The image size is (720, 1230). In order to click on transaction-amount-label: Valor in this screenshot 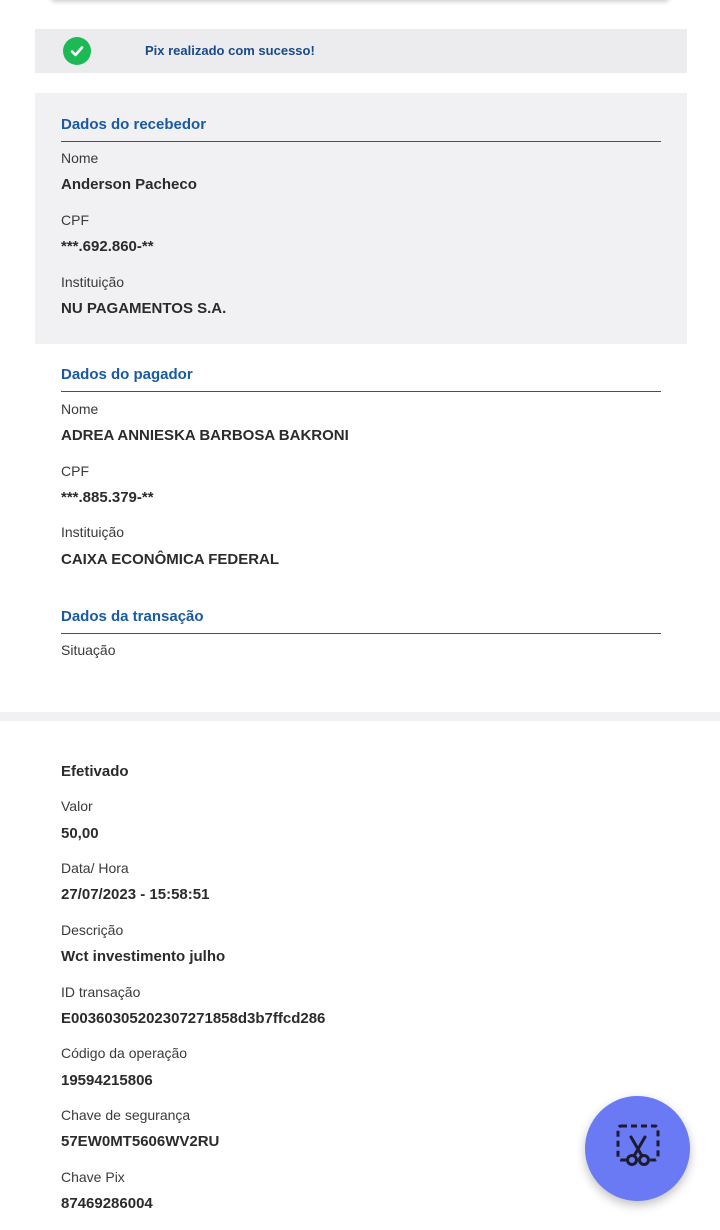, I will do `click(77, 806)`.